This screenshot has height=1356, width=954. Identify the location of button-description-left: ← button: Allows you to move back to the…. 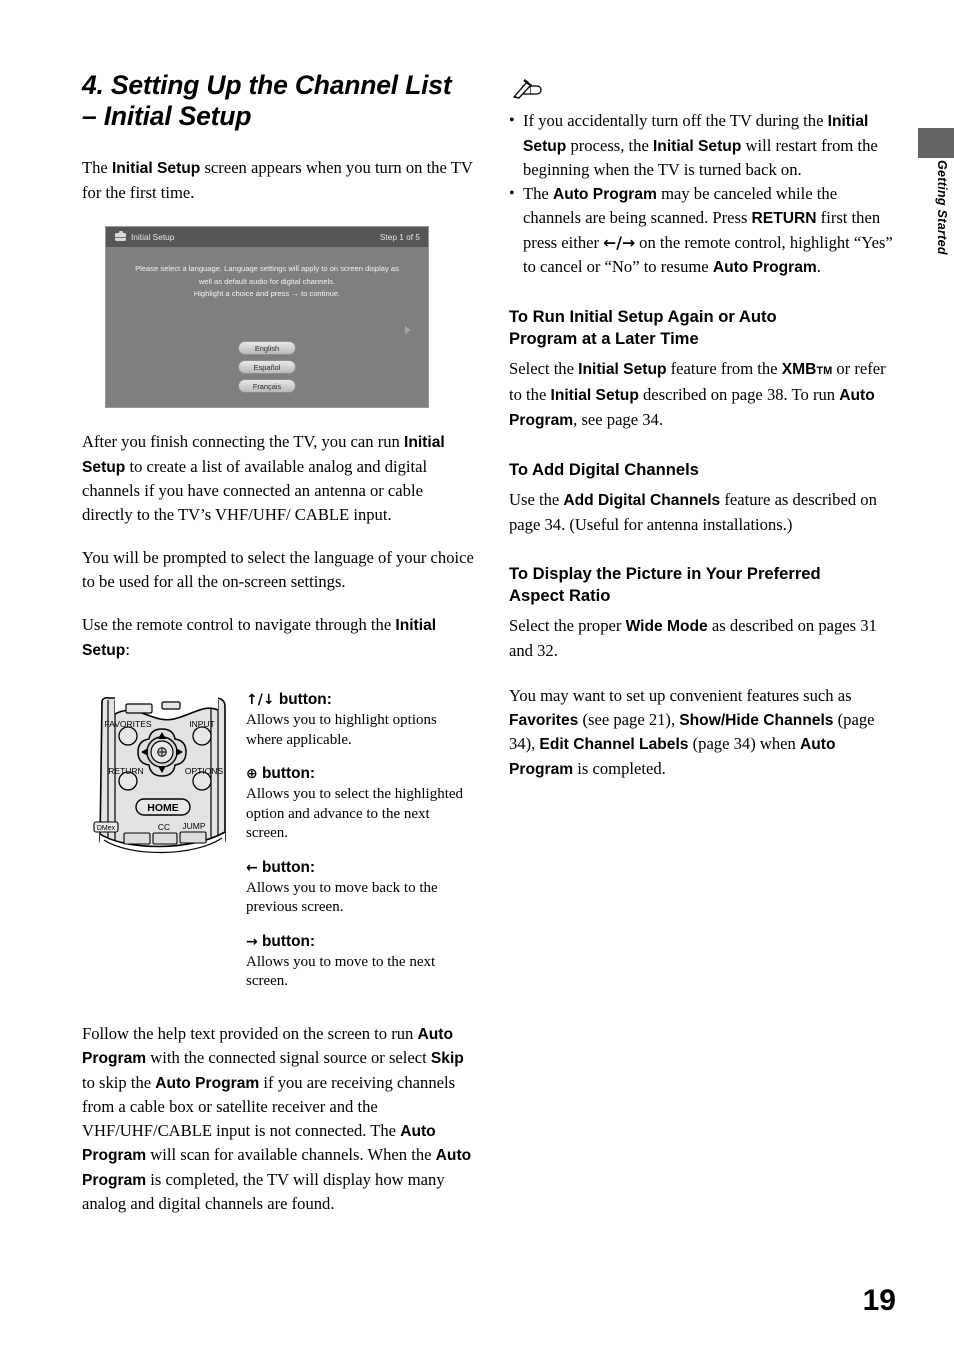
(360, 888).